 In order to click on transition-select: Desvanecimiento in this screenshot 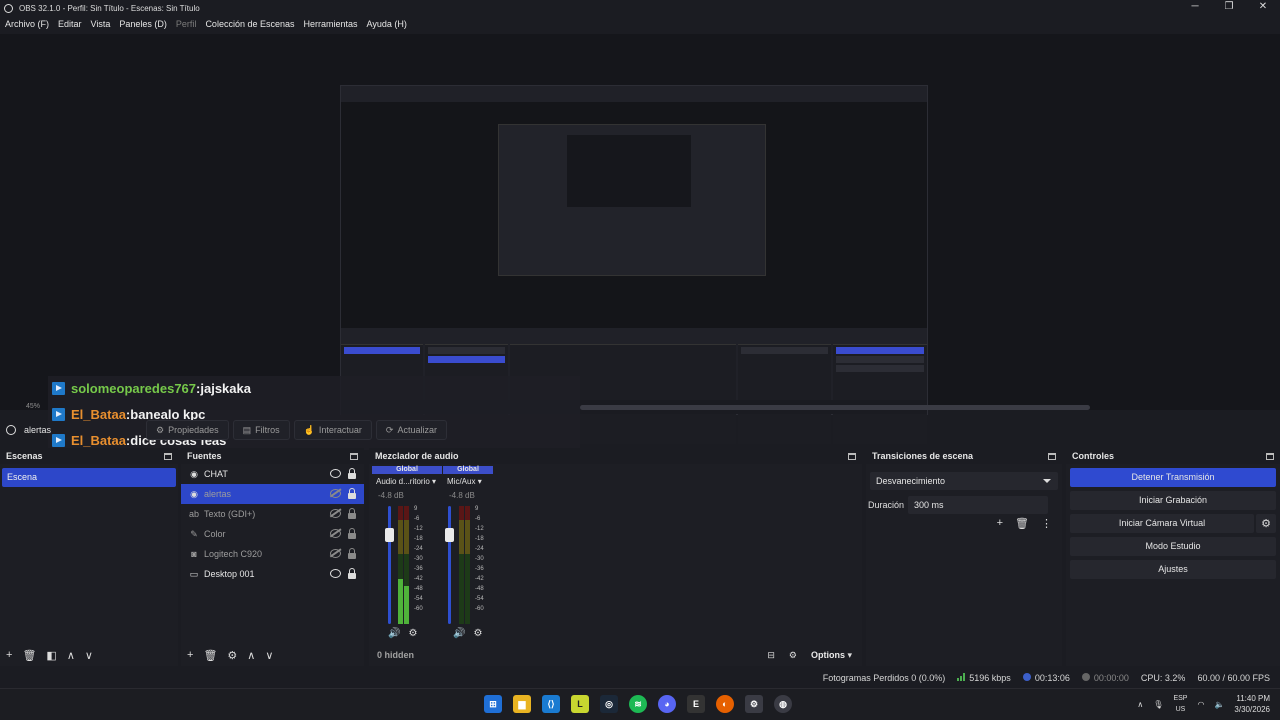, I will do `click(964, 481)`.